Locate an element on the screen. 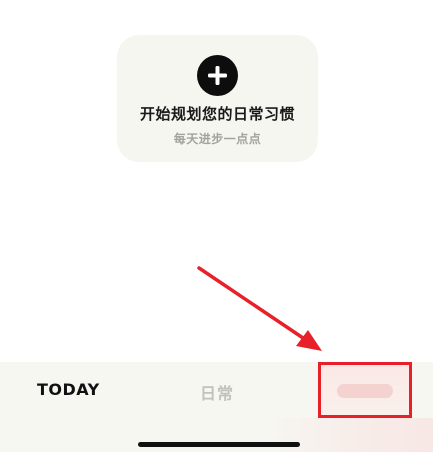 The image size is (433, 452). tab-daily: 日常 is located at coordinates (217, 392).